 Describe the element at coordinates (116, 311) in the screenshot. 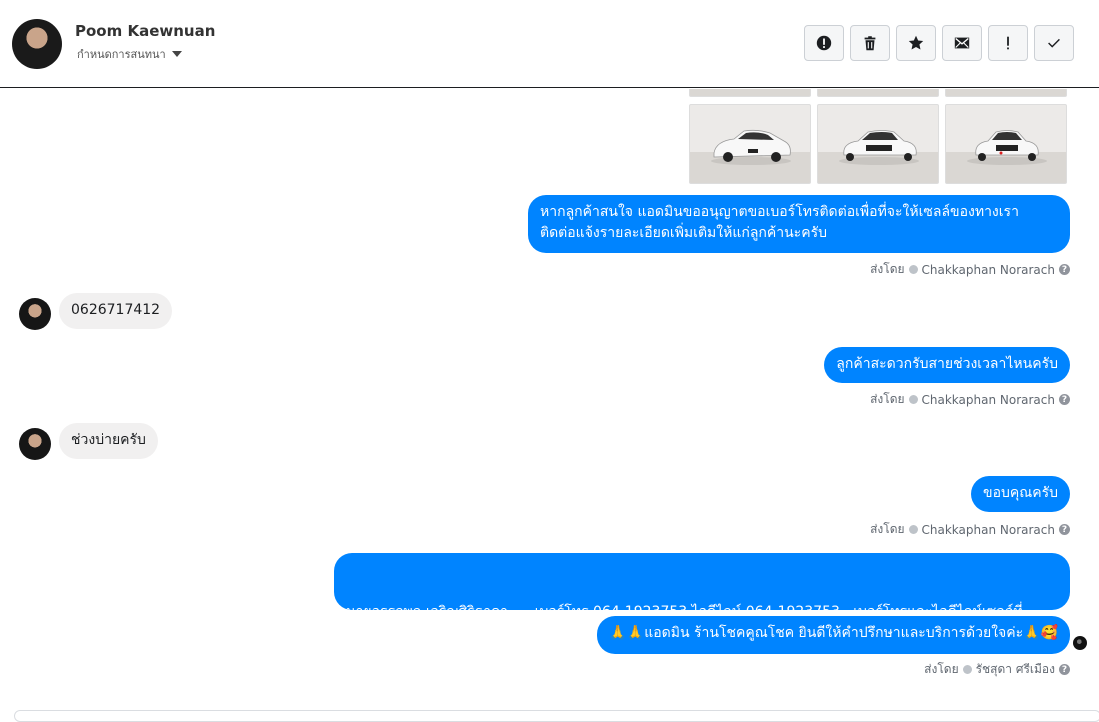

I see `incoming-message: 0626717412` at that location.